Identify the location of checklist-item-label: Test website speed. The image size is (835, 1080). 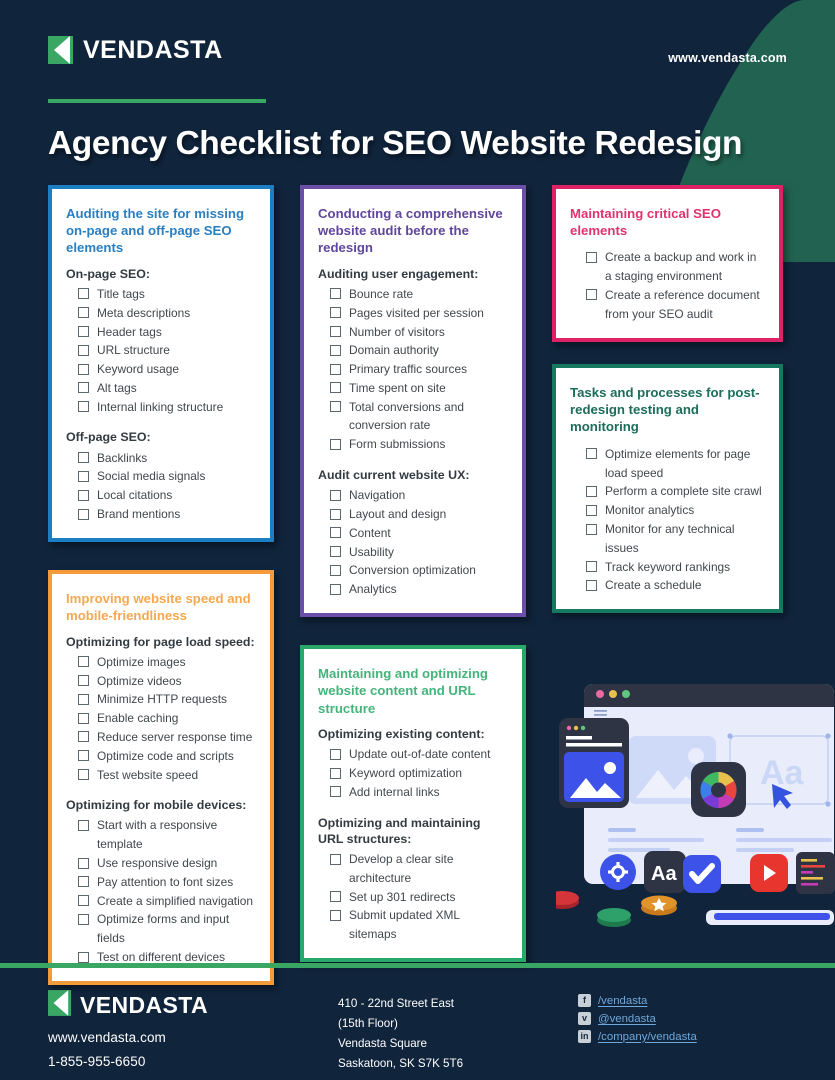
(148, 774).